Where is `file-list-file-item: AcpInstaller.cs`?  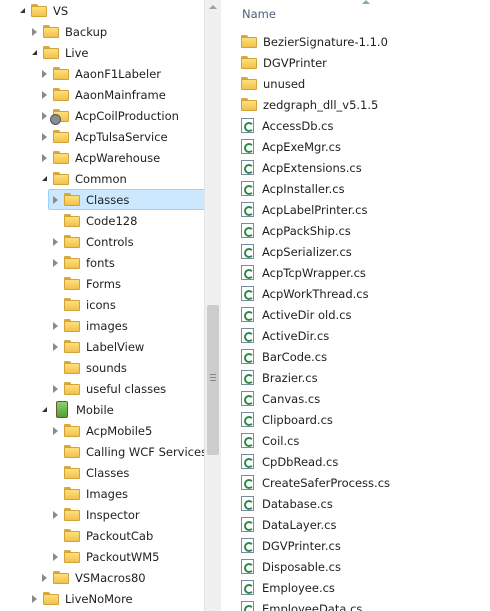
file-list-file-item: AcpInstaller.cs is located at coordinates (293, 188).